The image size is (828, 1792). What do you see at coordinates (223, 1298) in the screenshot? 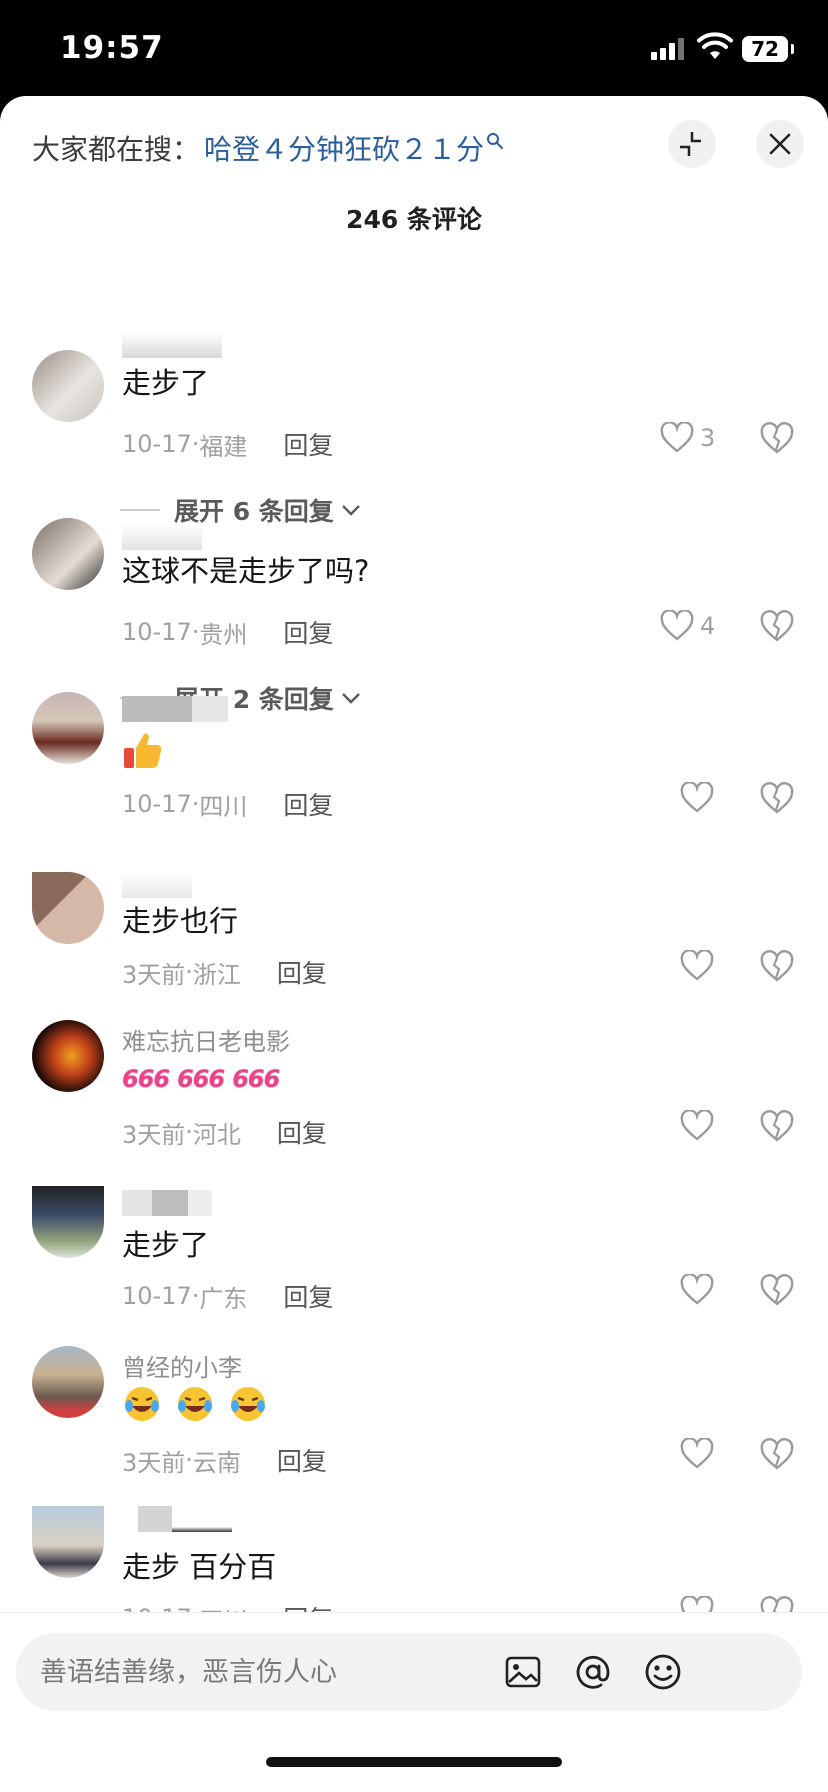
I see `comment-location: 广东` at bounding box center [223, 1298].